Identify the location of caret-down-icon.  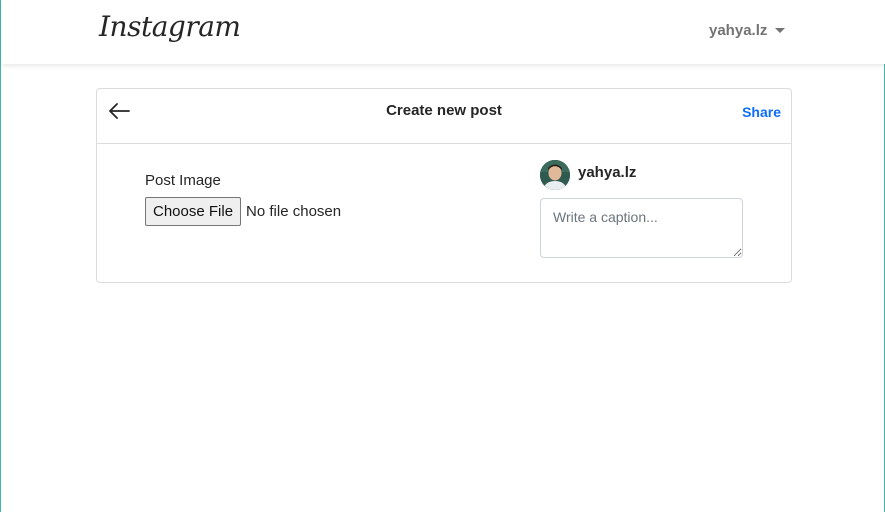
(780, 30).